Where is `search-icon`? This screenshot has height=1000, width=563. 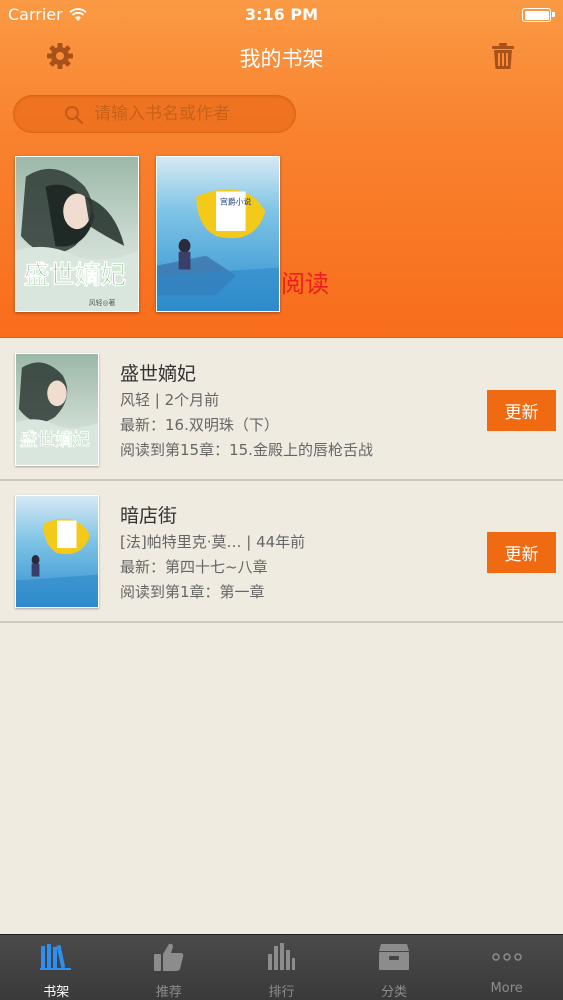 search-icon is located at coordinates (74, 115).